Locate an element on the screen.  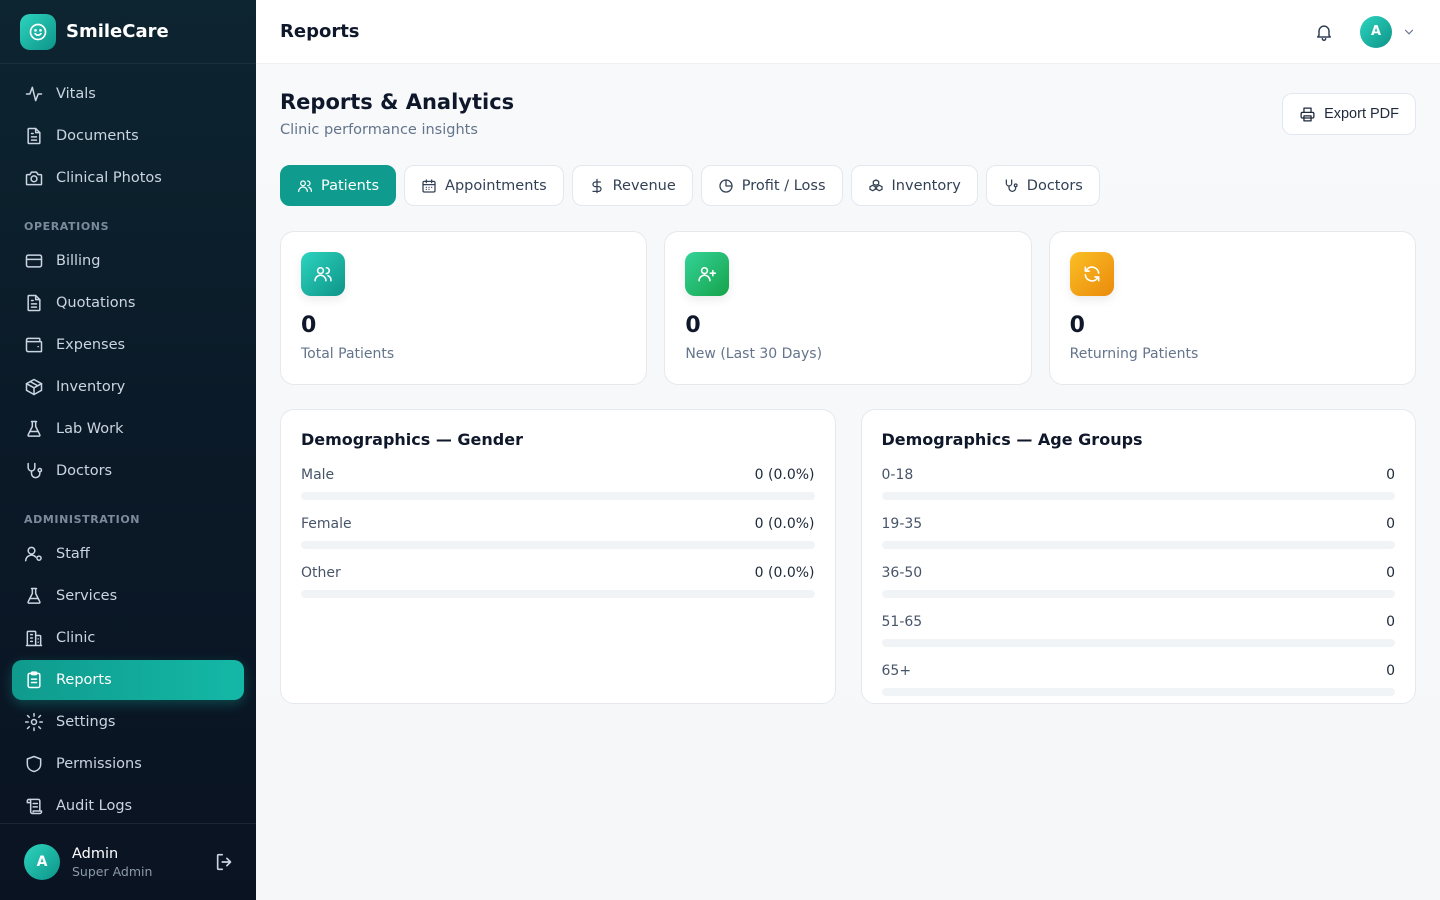
bar-label: 0-18 is located at coordinates (897, 475).